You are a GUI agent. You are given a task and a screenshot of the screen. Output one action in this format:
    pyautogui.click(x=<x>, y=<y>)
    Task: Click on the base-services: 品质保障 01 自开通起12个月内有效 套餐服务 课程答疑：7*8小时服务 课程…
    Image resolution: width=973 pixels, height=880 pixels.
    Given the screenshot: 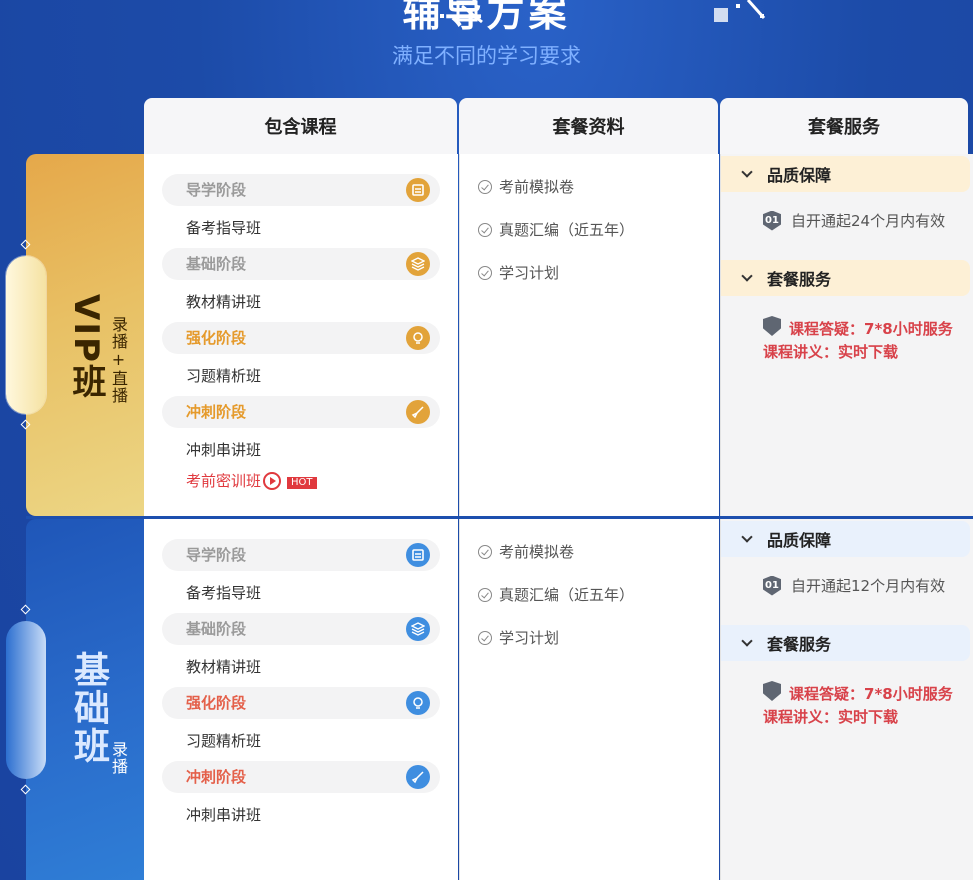 What is the action you would take?
    pyautogui.click(x=846, y=699)
    